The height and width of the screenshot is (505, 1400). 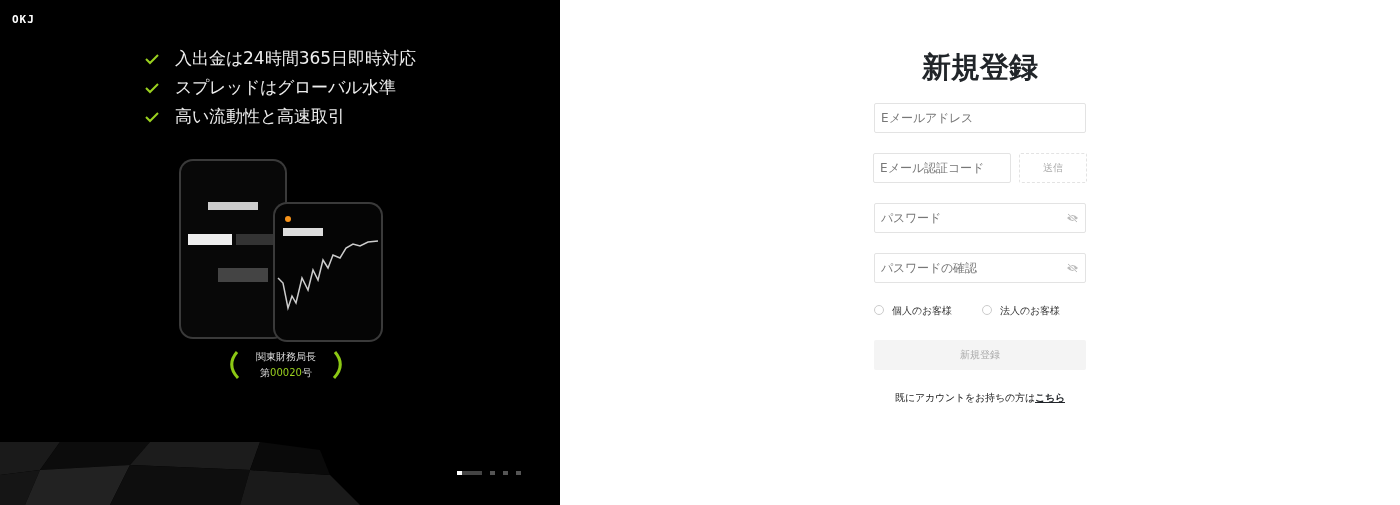 I want to click on license-number: 第00020号, so click(x=286, y=373).